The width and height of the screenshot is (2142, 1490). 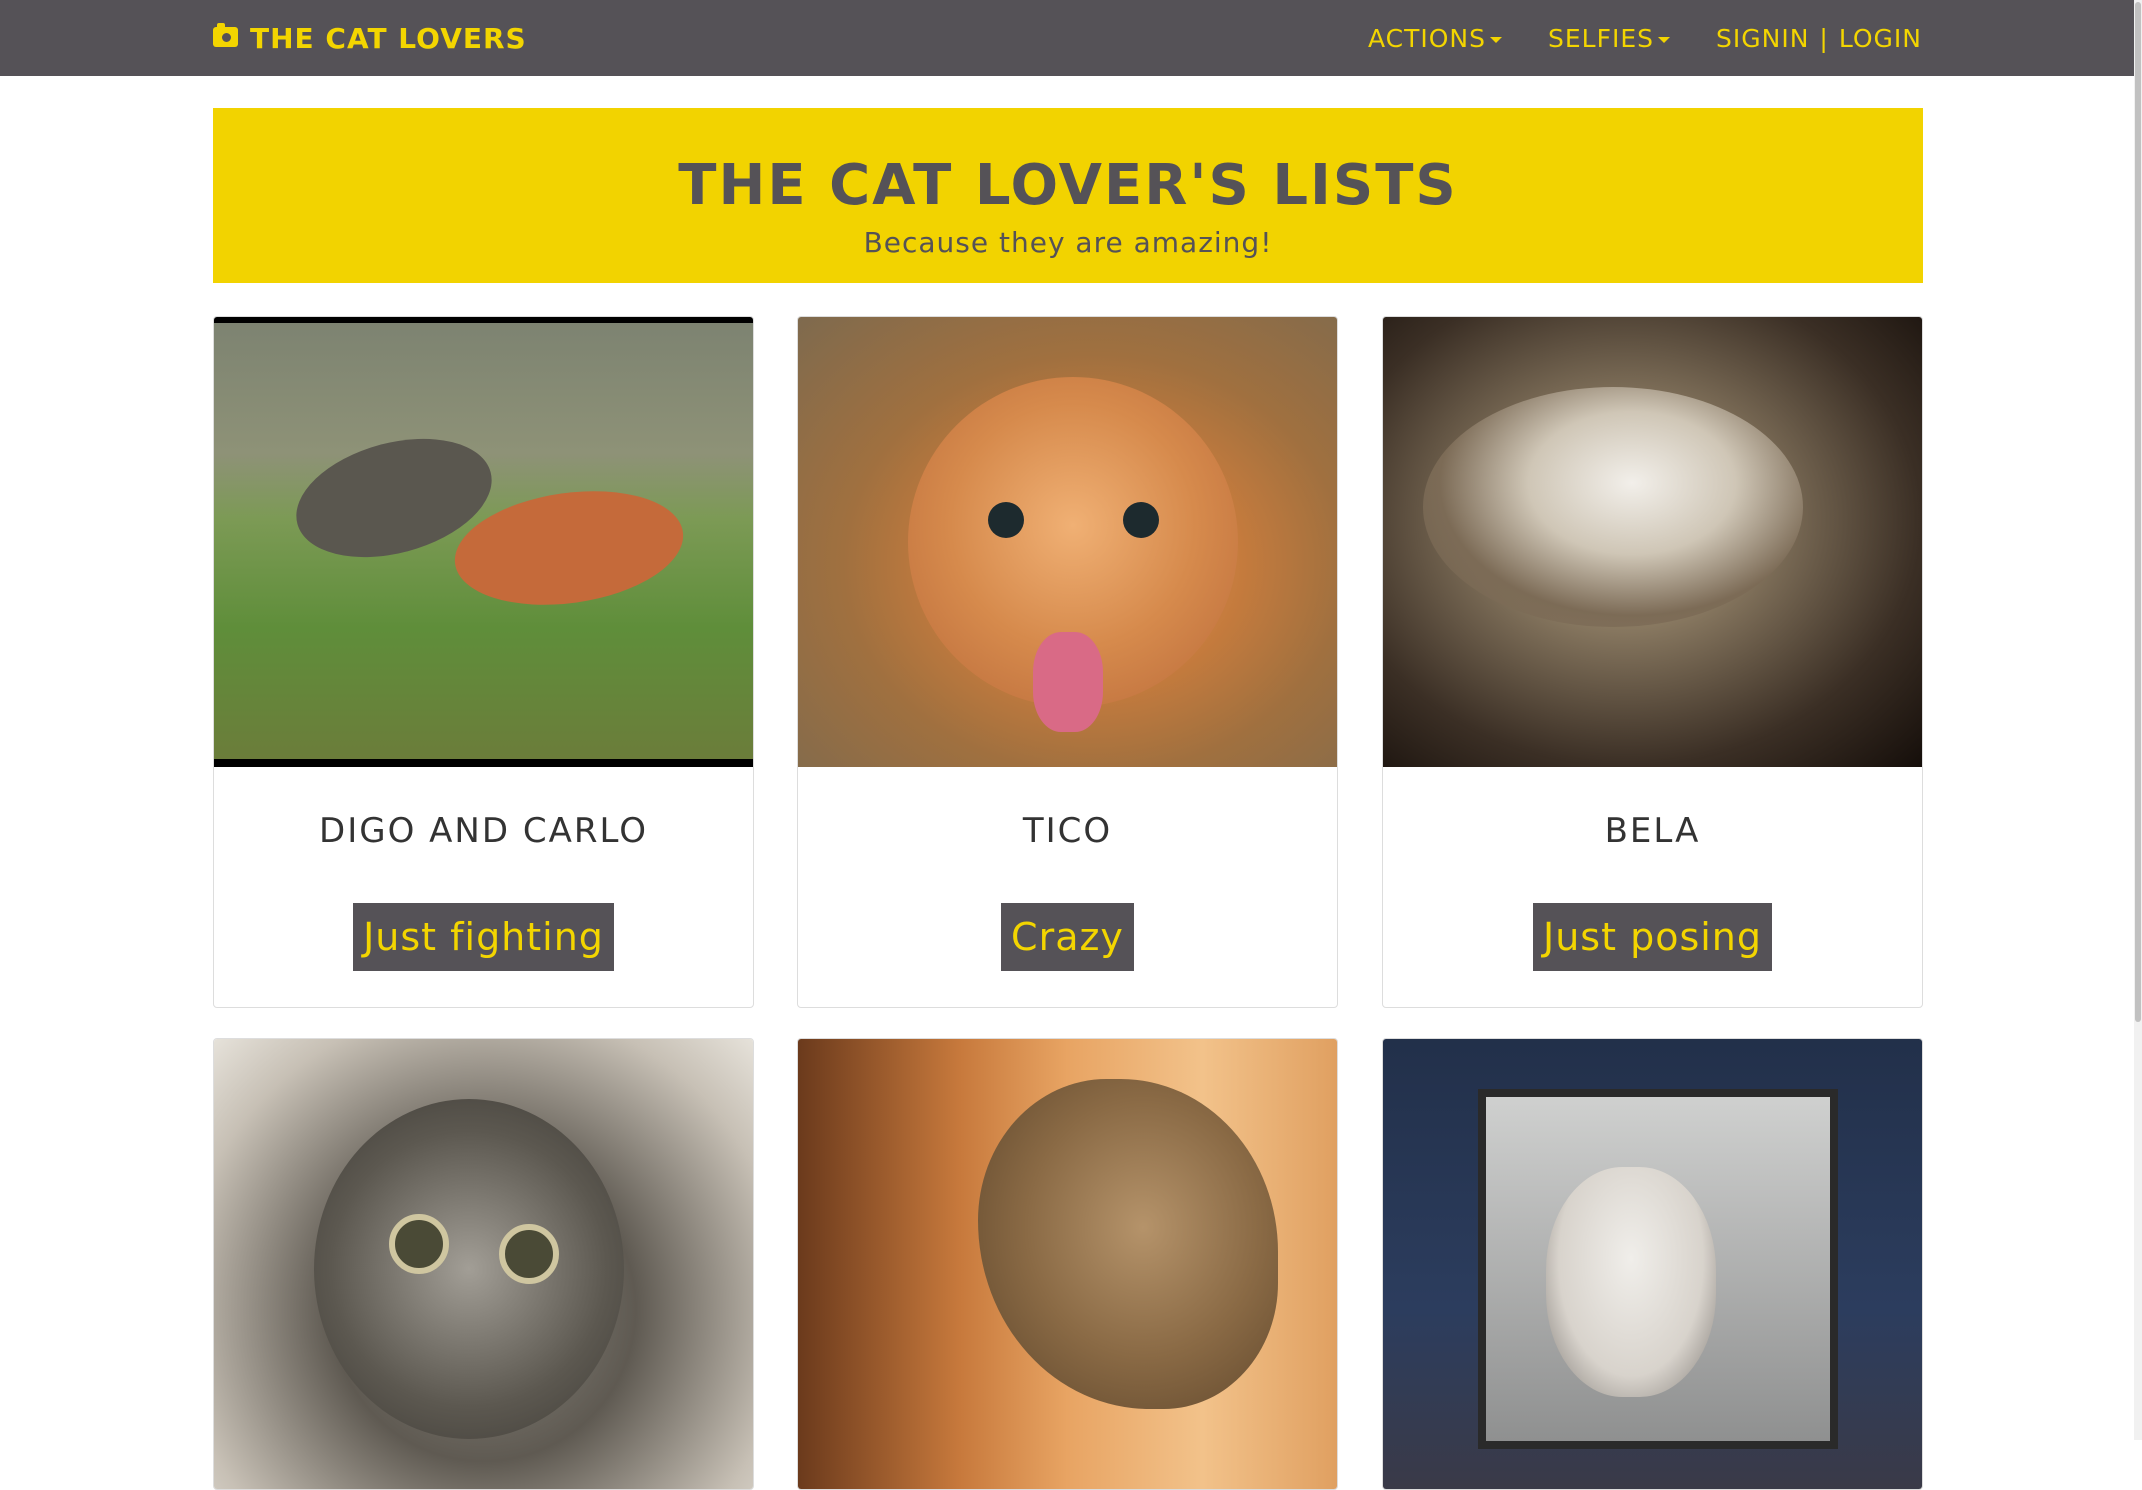 What do you see at coordinates (388, 38) in the screenshot?
I see `brand-title: THE CAT LOVERS` at bounding box center [388, 38].